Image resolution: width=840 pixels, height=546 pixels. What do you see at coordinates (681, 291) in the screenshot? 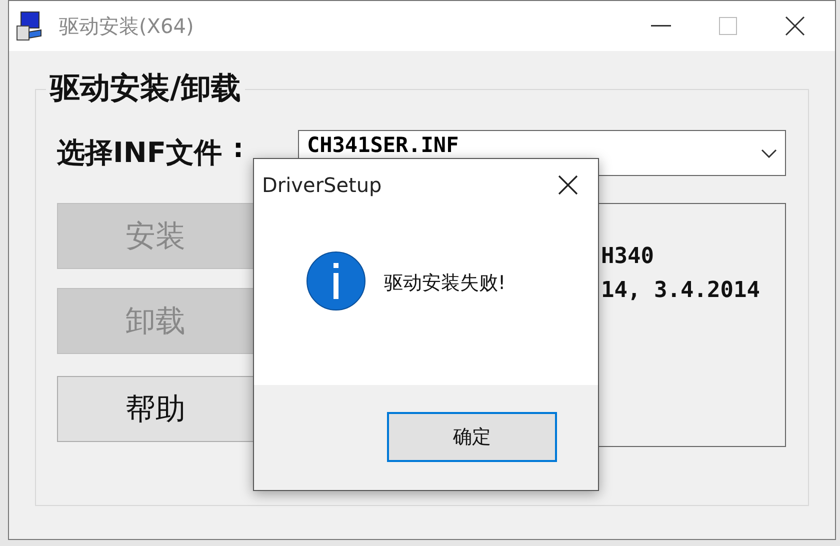
I see `info-line: 14, 3.4.2014` at bounding box center [681, 291].